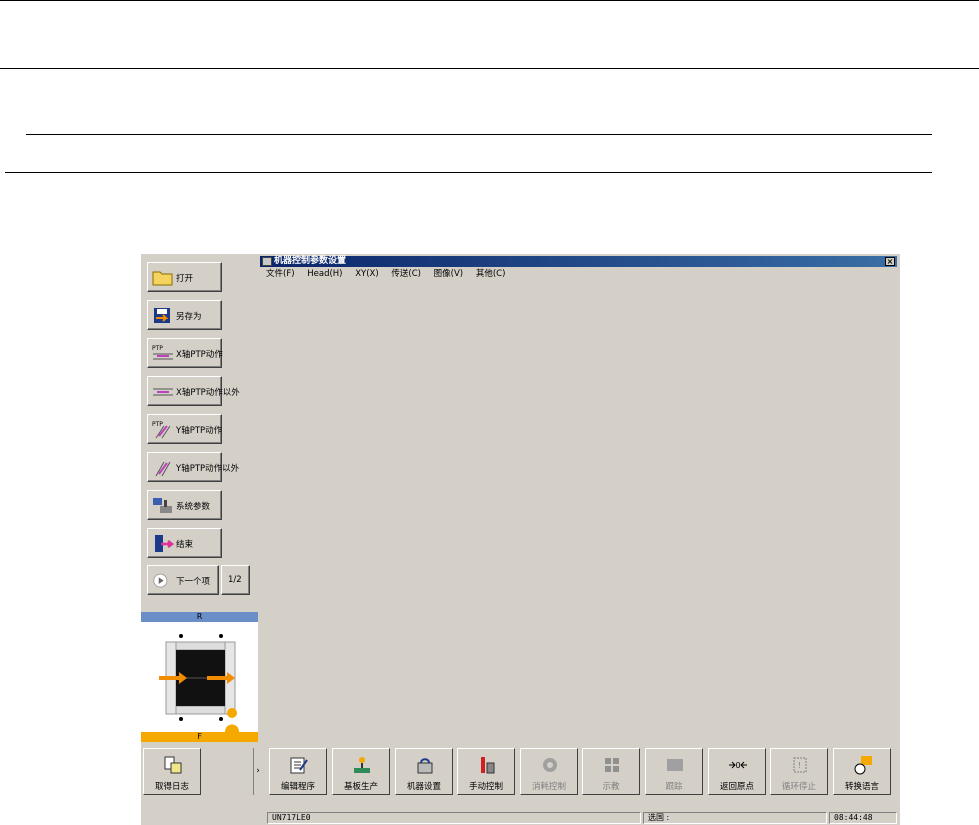 Image resolution: width=979 pixels, height=825 pixels. Describe the element at coordinates (674, 787) in the screenshot. I see `tracking-label: 跟踪` at that location.